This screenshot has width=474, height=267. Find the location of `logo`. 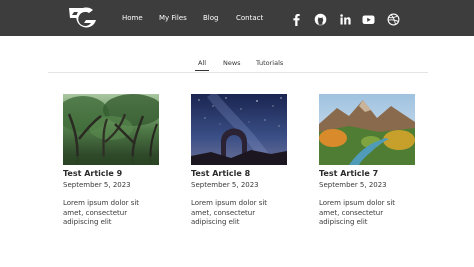

logo is located at coordinates (83, 18).